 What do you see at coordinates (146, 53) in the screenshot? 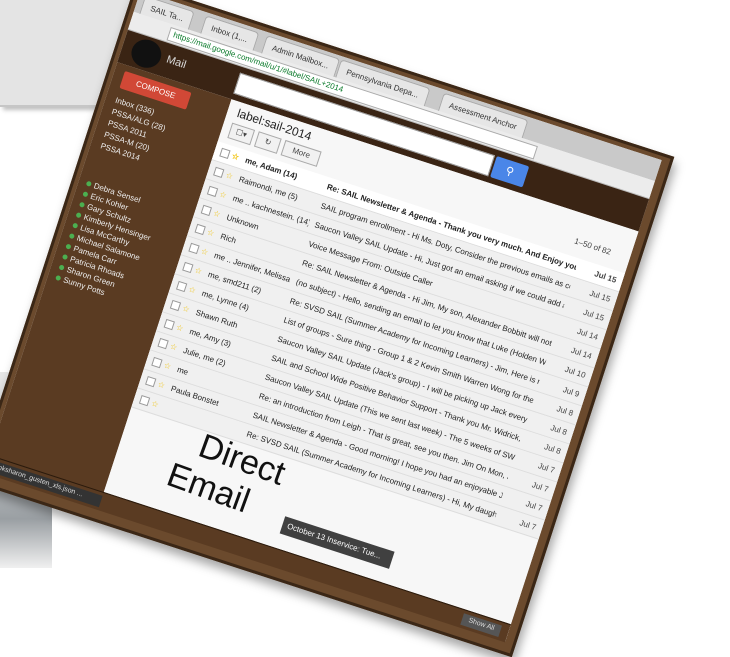
I see `panther-logo-icon` at bounding box center [146, 53].